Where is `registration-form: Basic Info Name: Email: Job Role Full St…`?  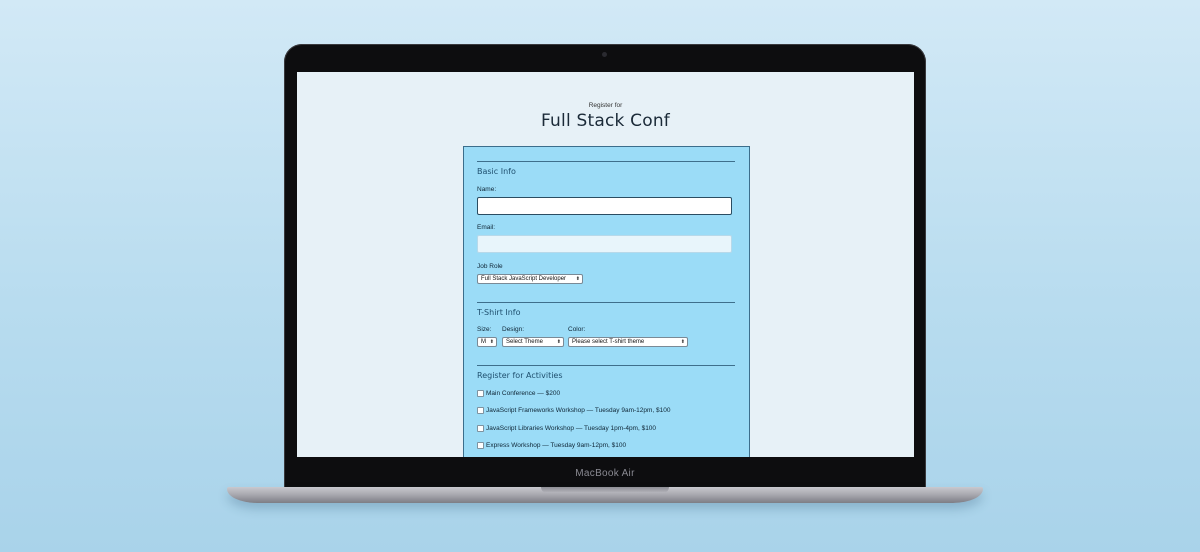
registration-form: Basic Info Name: Email: Job Role Full St… is located at coordinates (606, 301).